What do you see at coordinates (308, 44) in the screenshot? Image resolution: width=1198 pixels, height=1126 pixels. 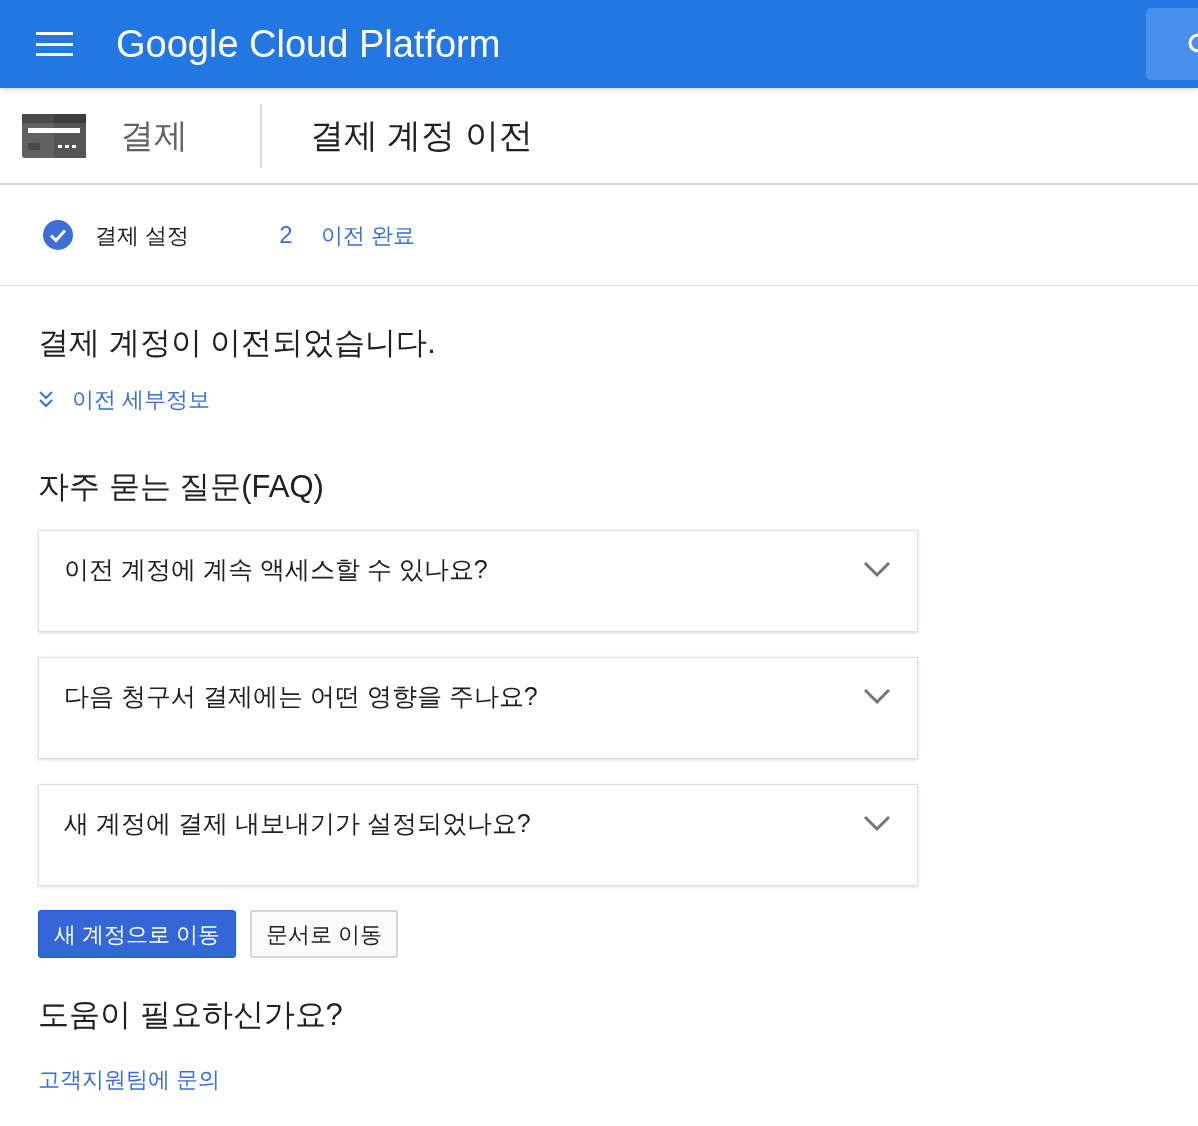 I see `app-title: Google Cloud Platform` at bounding box center [308, 44].